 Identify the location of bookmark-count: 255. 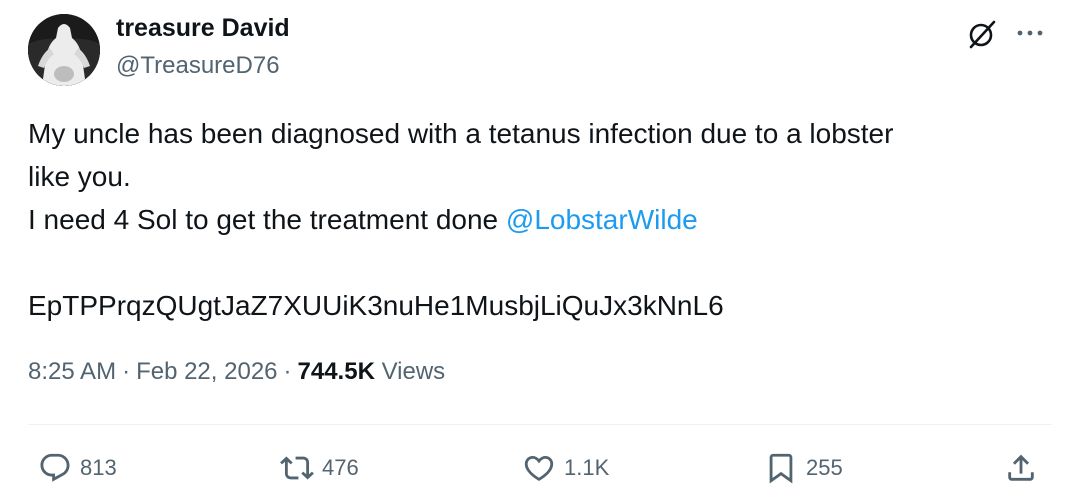
(824, 467).